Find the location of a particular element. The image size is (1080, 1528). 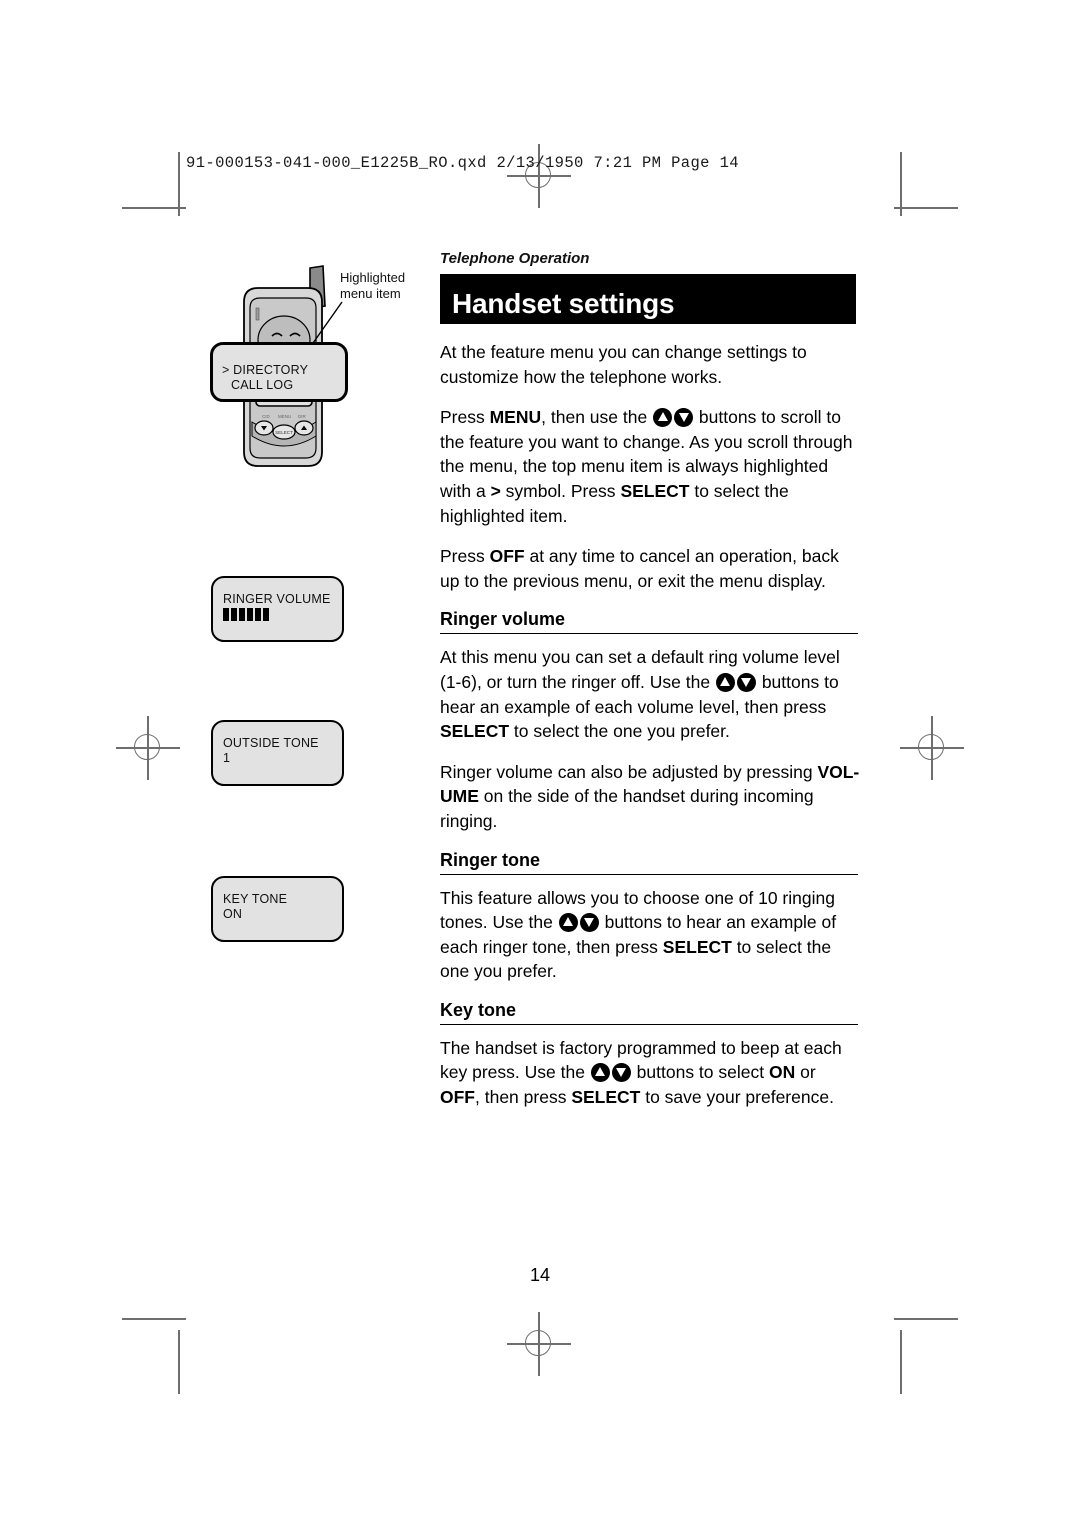

outside-tone-screen-line-1: OUTSIDE TONE is located at coordinates (271, 743).